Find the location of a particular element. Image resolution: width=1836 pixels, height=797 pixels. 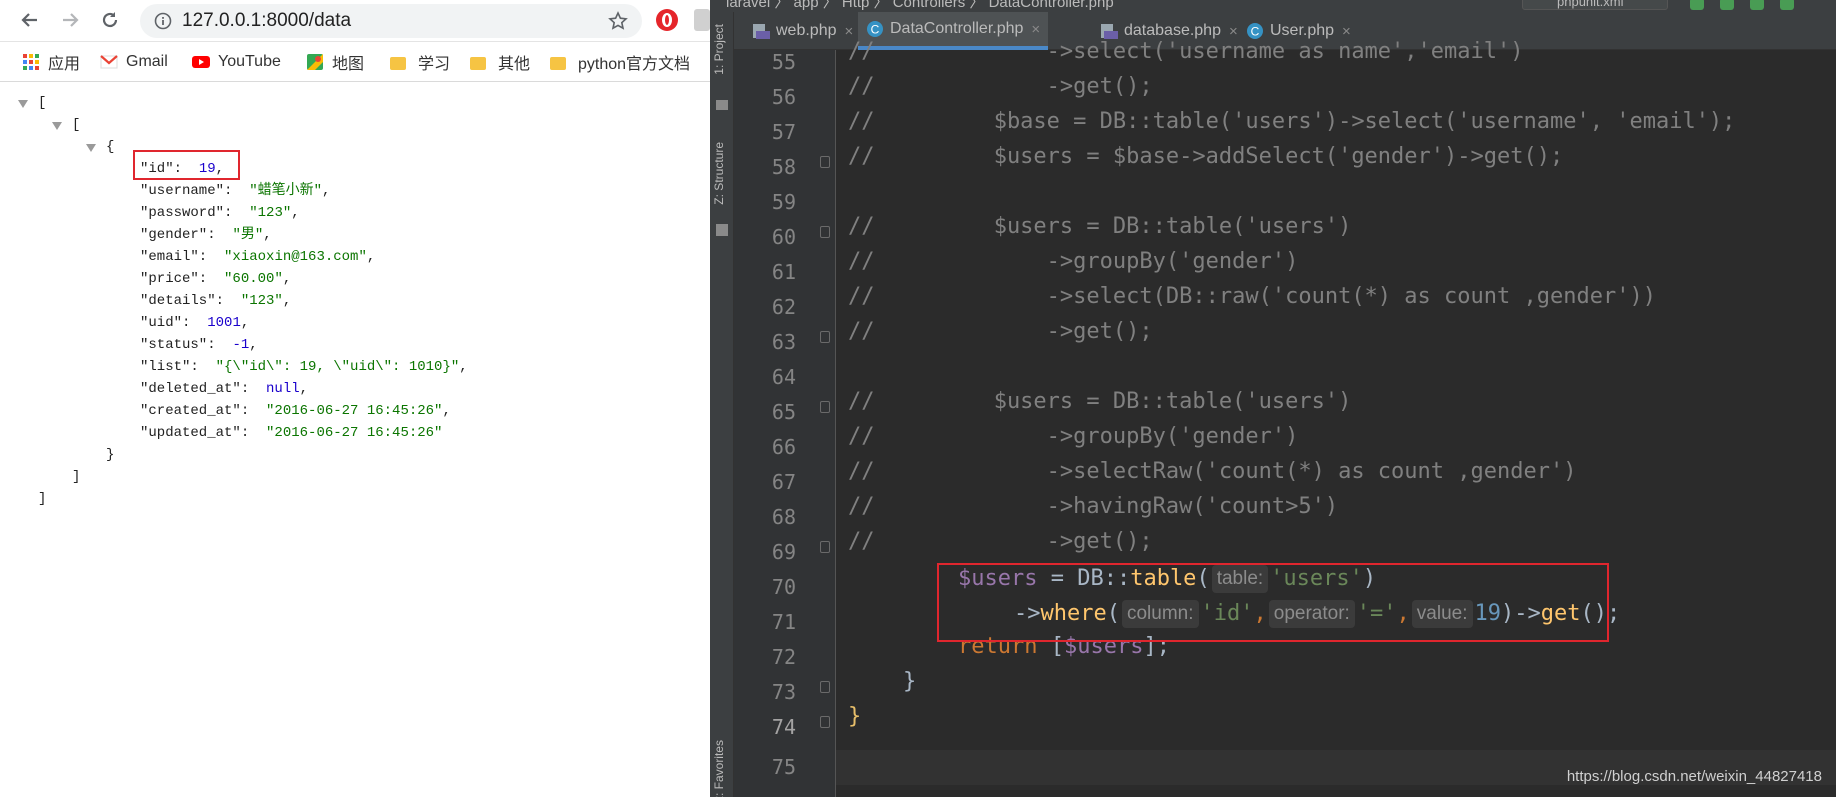

svg-text: C is located at coordinates (875, 30).